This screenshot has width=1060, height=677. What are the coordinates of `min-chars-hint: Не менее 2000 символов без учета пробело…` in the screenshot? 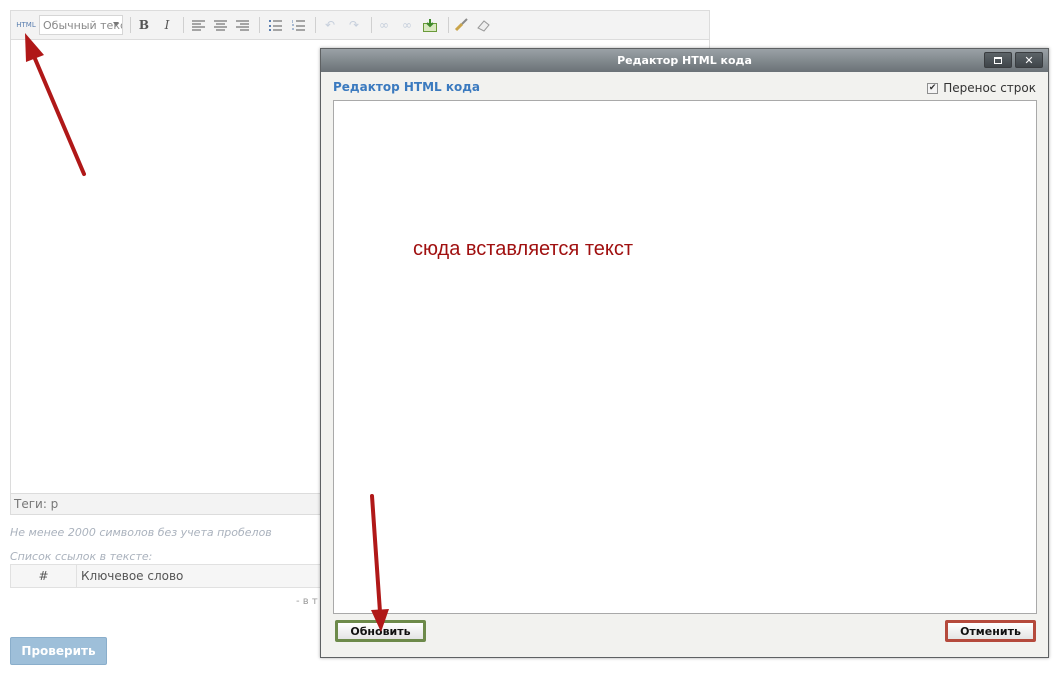 It's located at (141, 532).